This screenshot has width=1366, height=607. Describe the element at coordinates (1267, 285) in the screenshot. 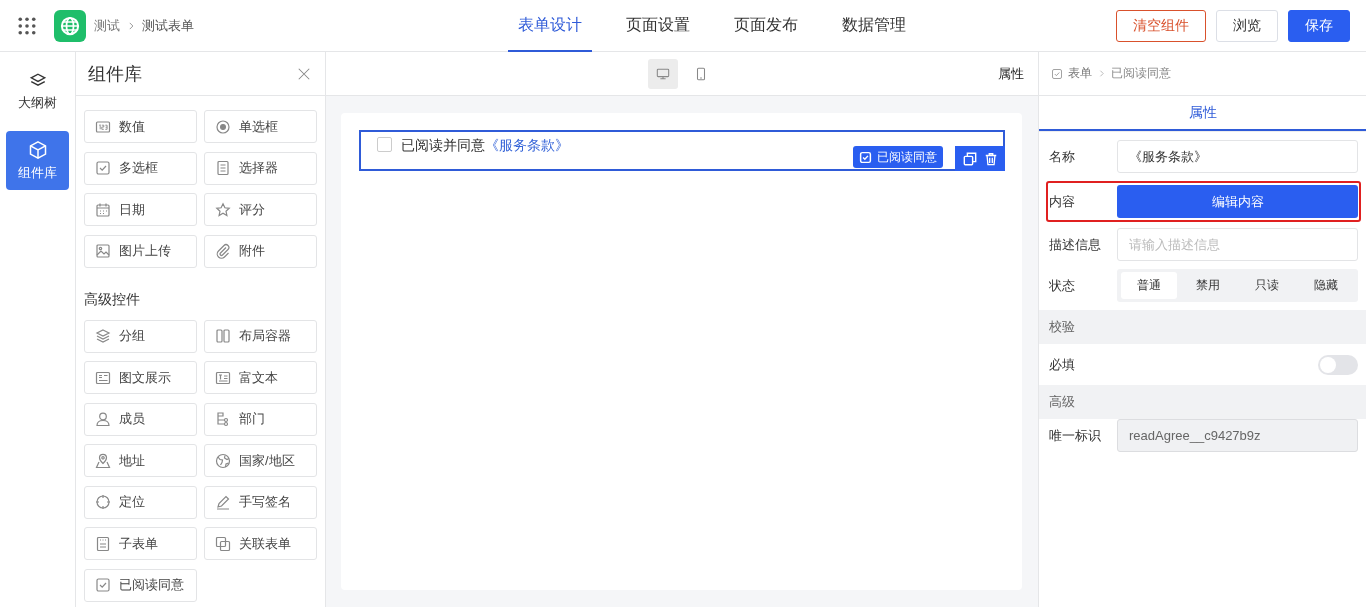

I see `segment-option: 只读` at that location.